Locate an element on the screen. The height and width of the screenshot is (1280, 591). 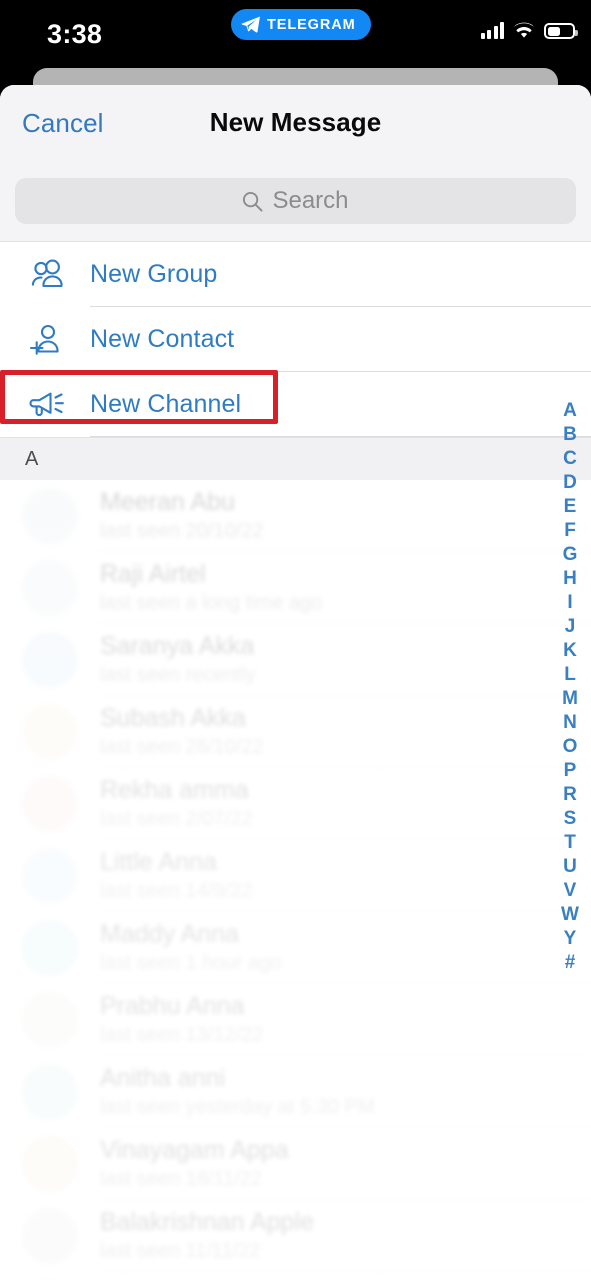
alphabet-index-letter: T is located at coordinates (570, 842).